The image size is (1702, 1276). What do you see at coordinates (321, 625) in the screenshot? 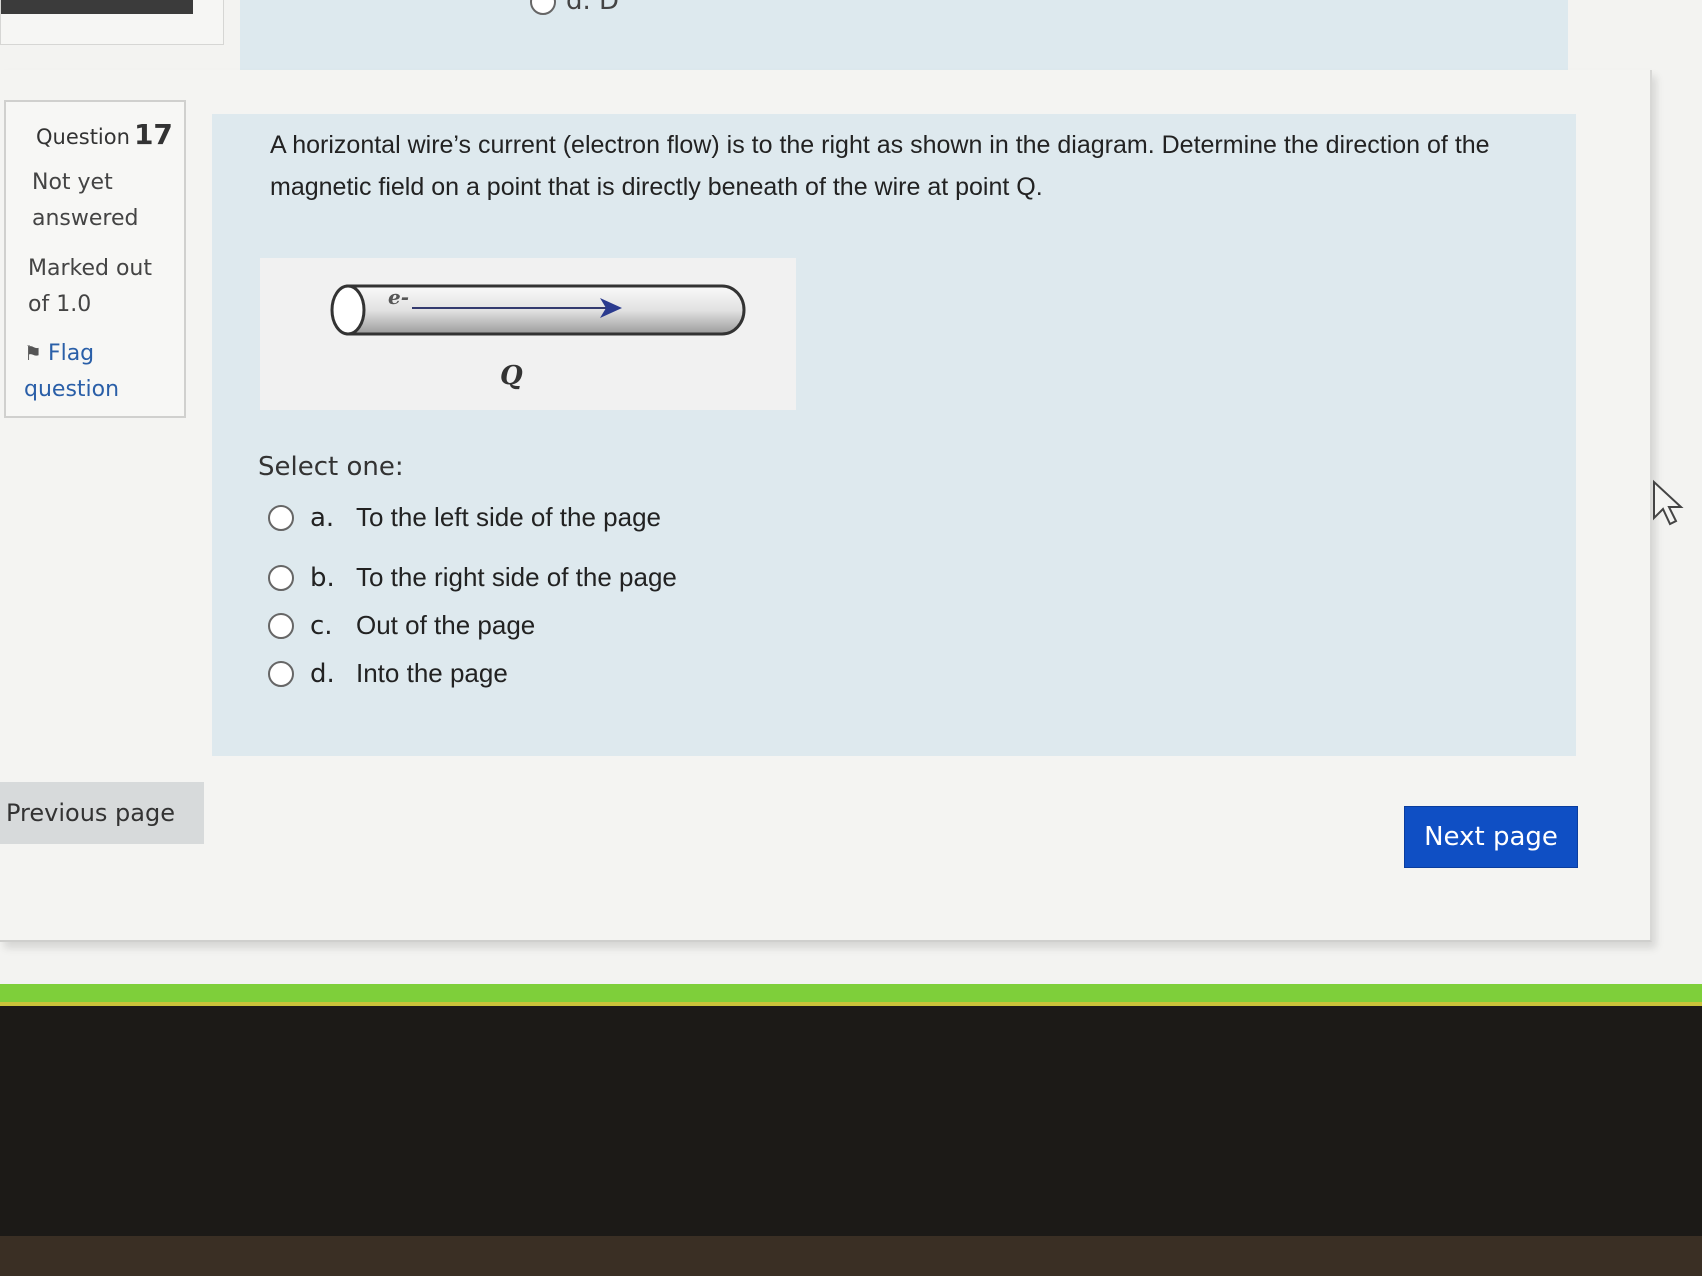
I see `option-letter: c.` at bounding box center [321, 625].